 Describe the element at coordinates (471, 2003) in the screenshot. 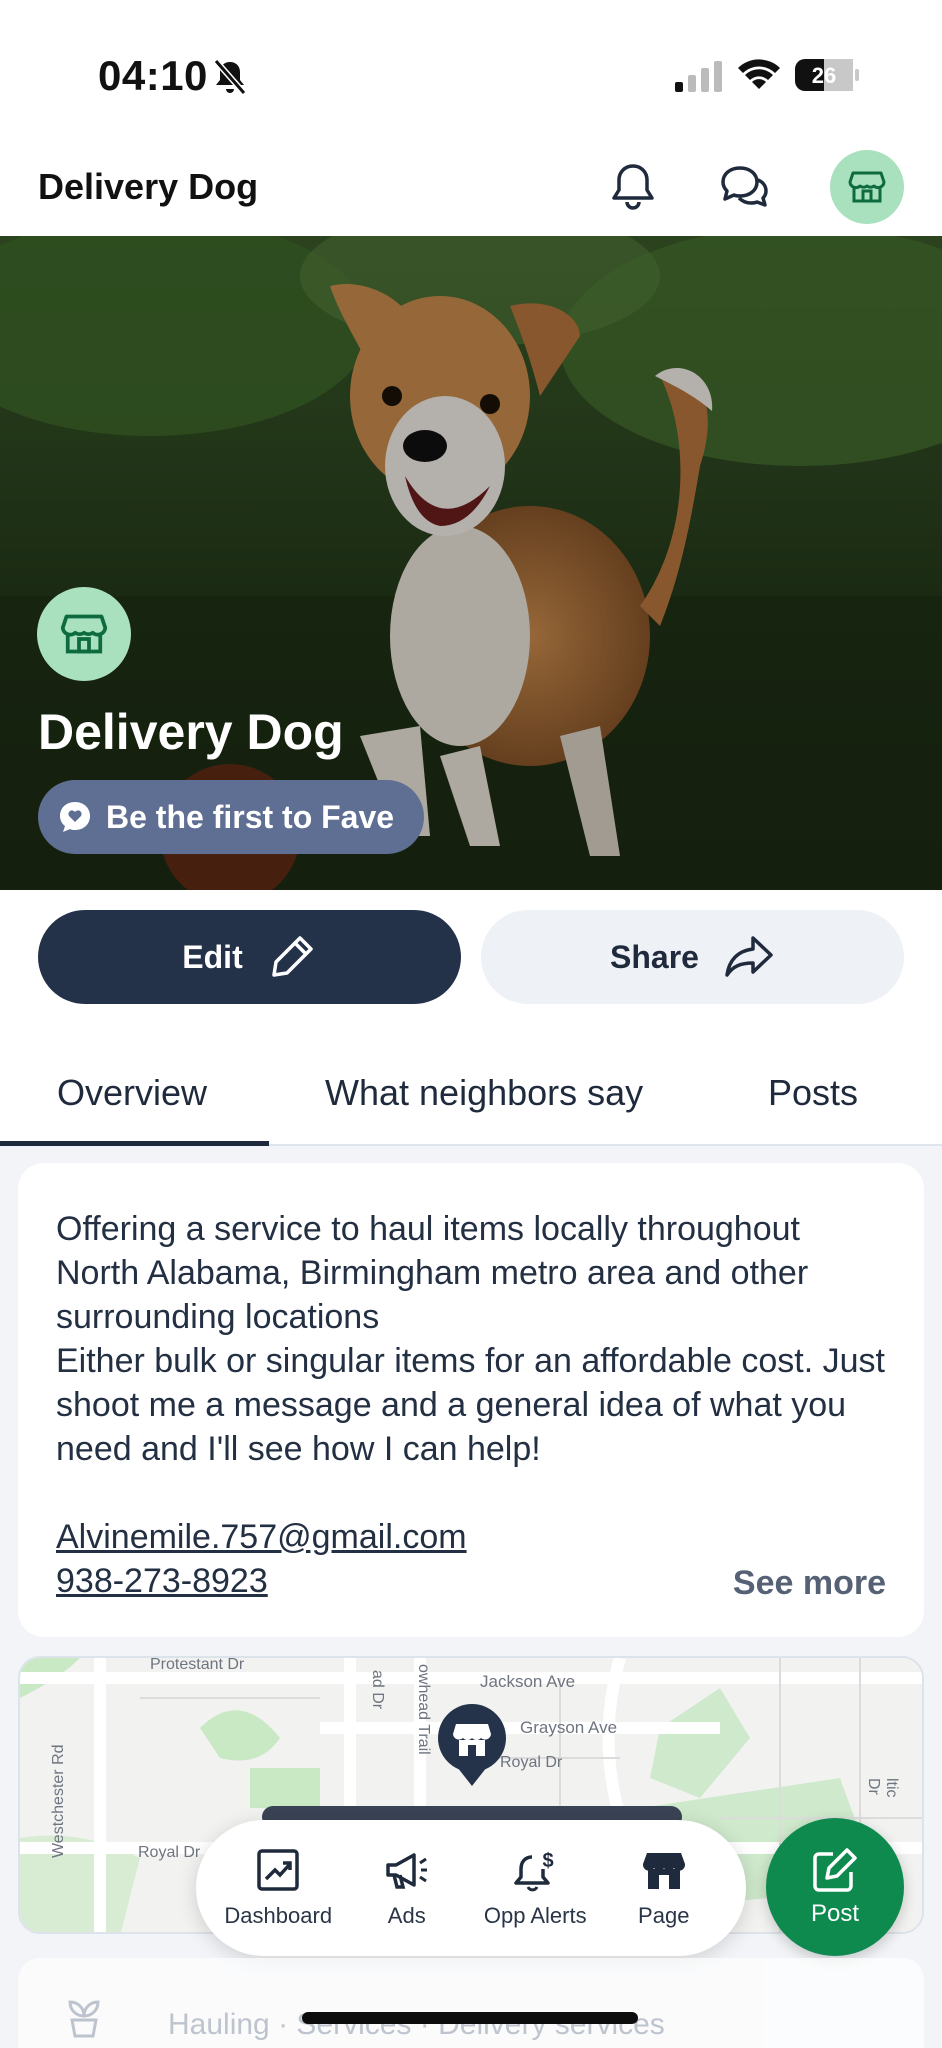

I see `category-row: Hauling · Services · Delivery services` at that location.